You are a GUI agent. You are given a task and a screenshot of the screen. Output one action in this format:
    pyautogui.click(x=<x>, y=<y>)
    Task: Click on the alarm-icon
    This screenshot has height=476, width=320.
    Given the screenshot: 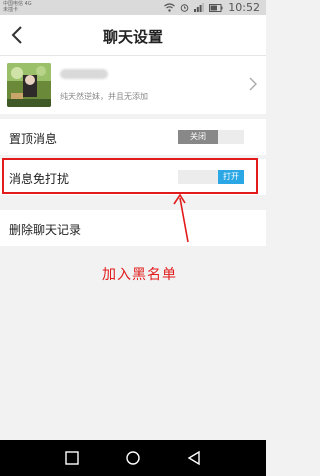 What is the action you would take?
    pyautogui.click(x=184, y=8)
    